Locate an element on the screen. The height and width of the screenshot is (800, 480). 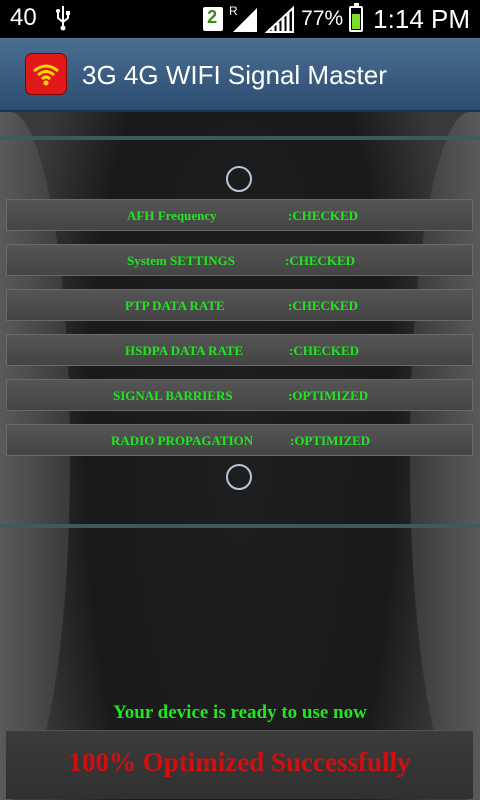
divider-top is located at coordinates (240, 138).